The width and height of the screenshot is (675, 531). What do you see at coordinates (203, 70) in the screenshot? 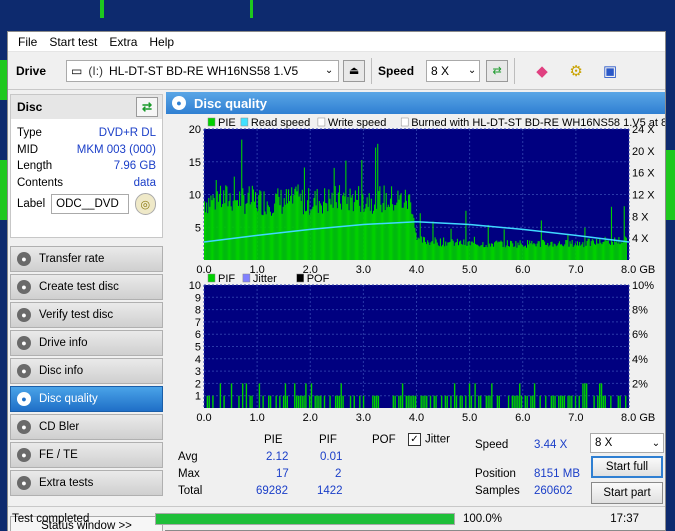
I see `drive-select: ▭ (I:) HL-DT-ST BD-RE WH16NS58 1.V5 ⌄` at bounding box center [203, 70].